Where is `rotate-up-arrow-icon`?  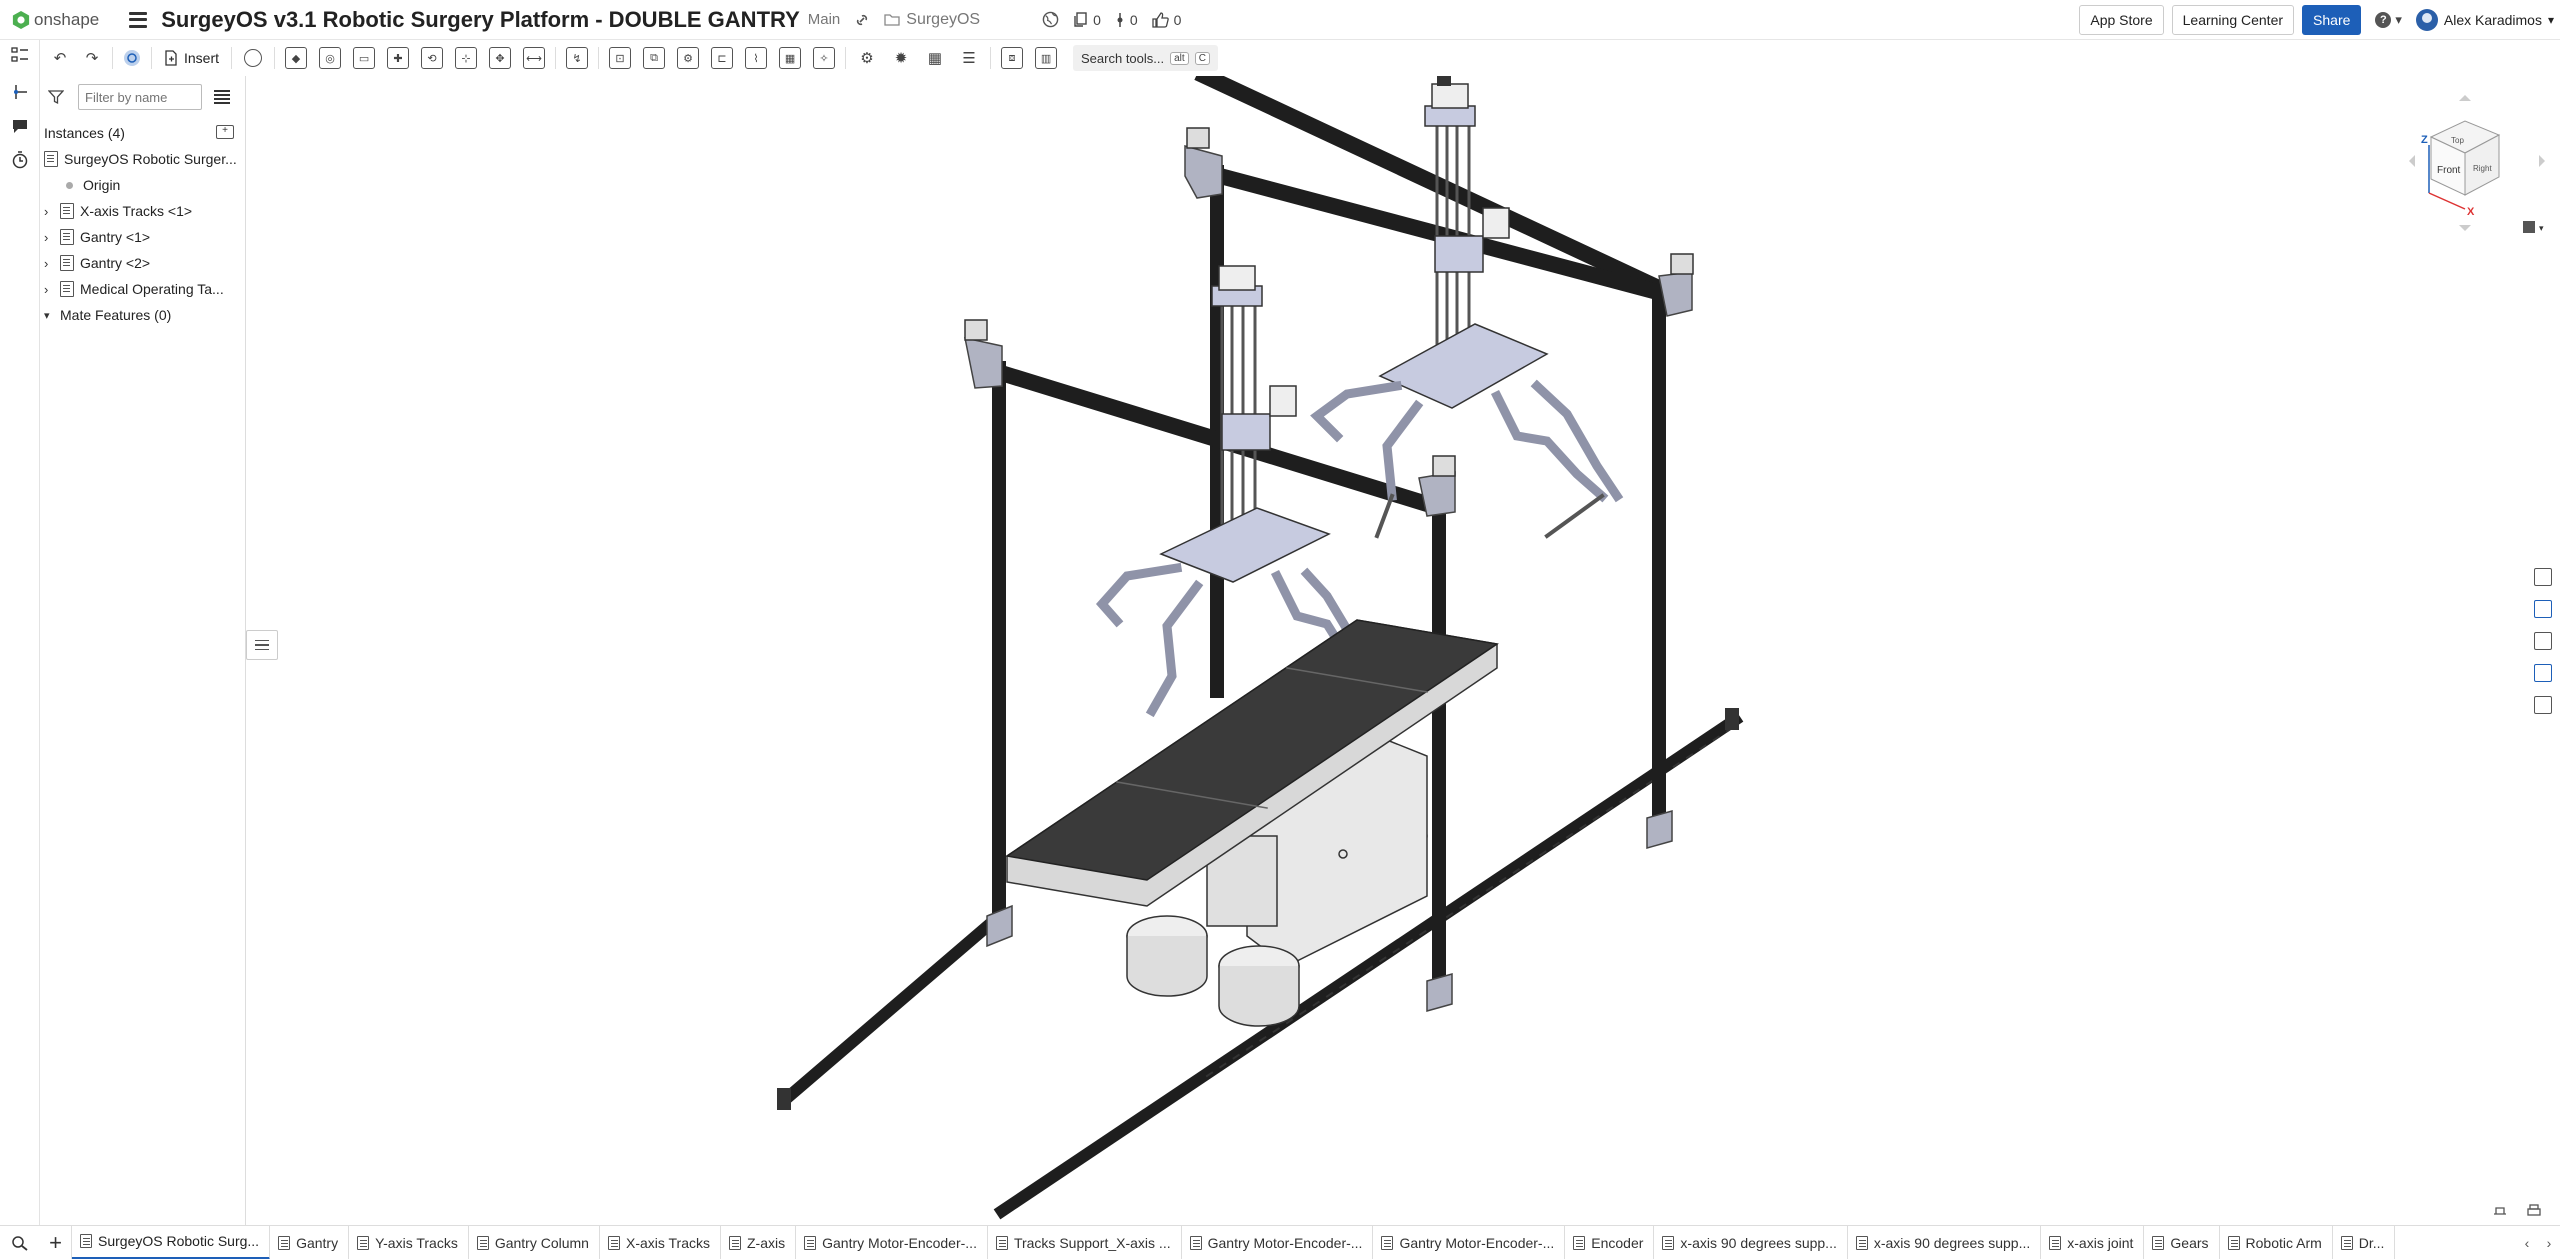
rotate-up-arrow-icon is located at coordinates (2465, 98).